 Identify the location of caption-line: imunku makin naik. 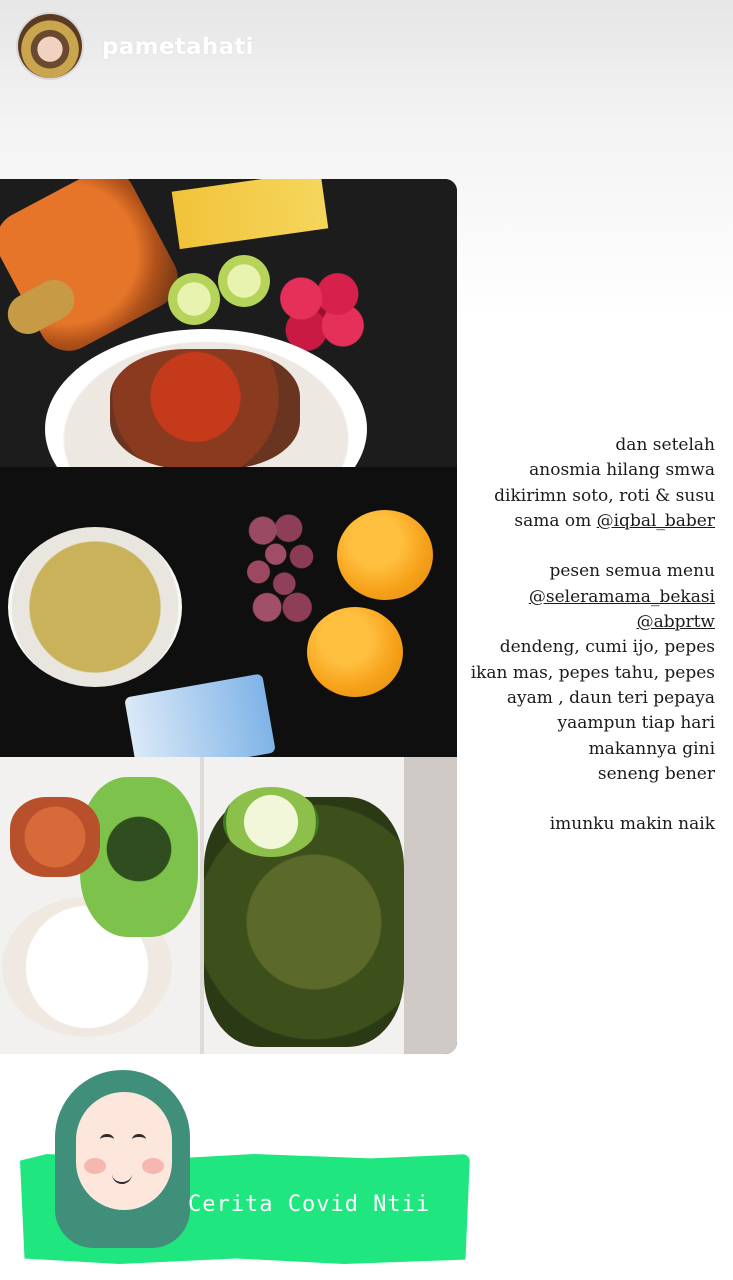
(632, 824).